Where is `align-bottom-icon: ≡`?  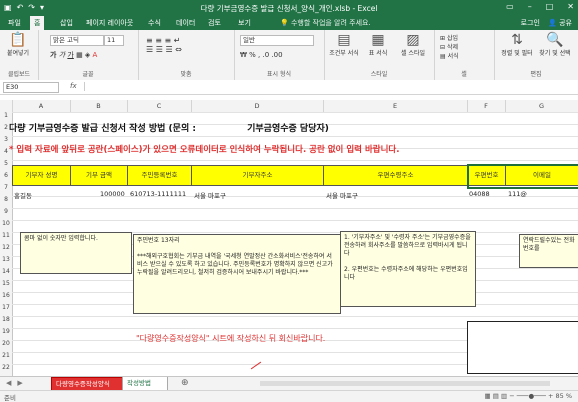
align-bottom-icon: ≡ is located at coordinates (168, 40).